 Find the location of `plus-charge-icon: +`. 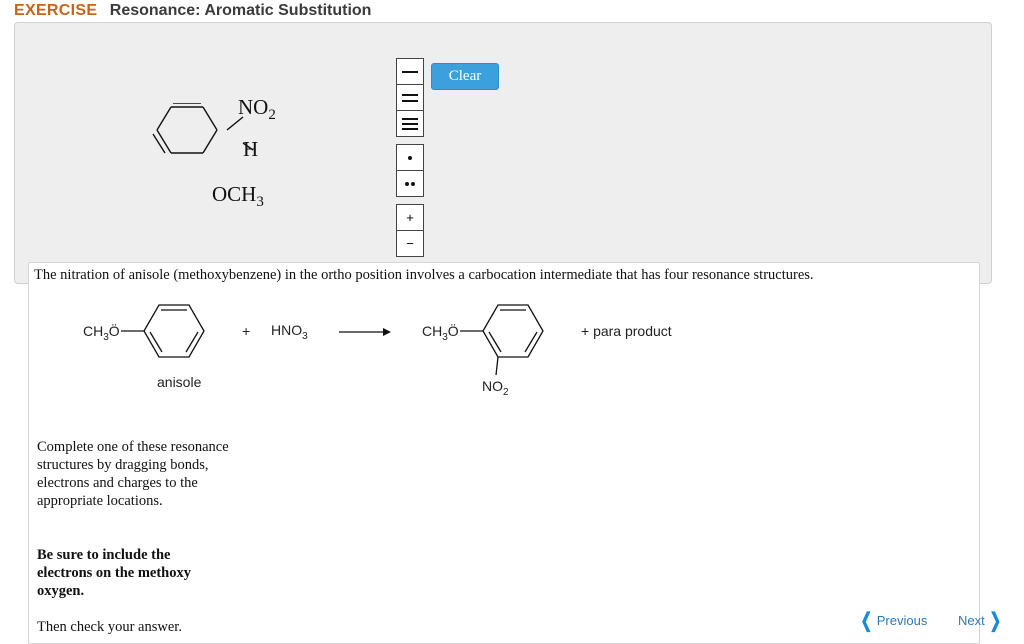

plus-charge-icon: + is located at coordinates (410, 217).